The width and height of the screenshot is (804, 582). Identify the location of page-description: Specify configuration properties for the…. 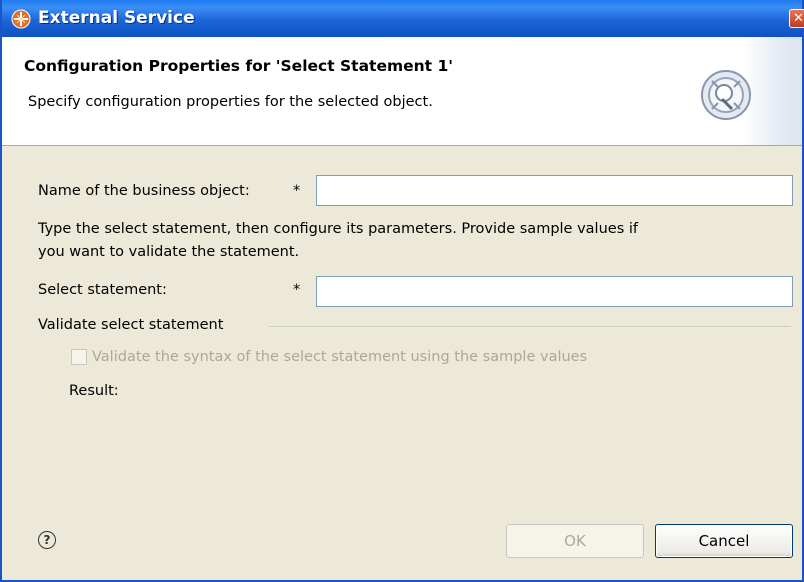
(230, 102).